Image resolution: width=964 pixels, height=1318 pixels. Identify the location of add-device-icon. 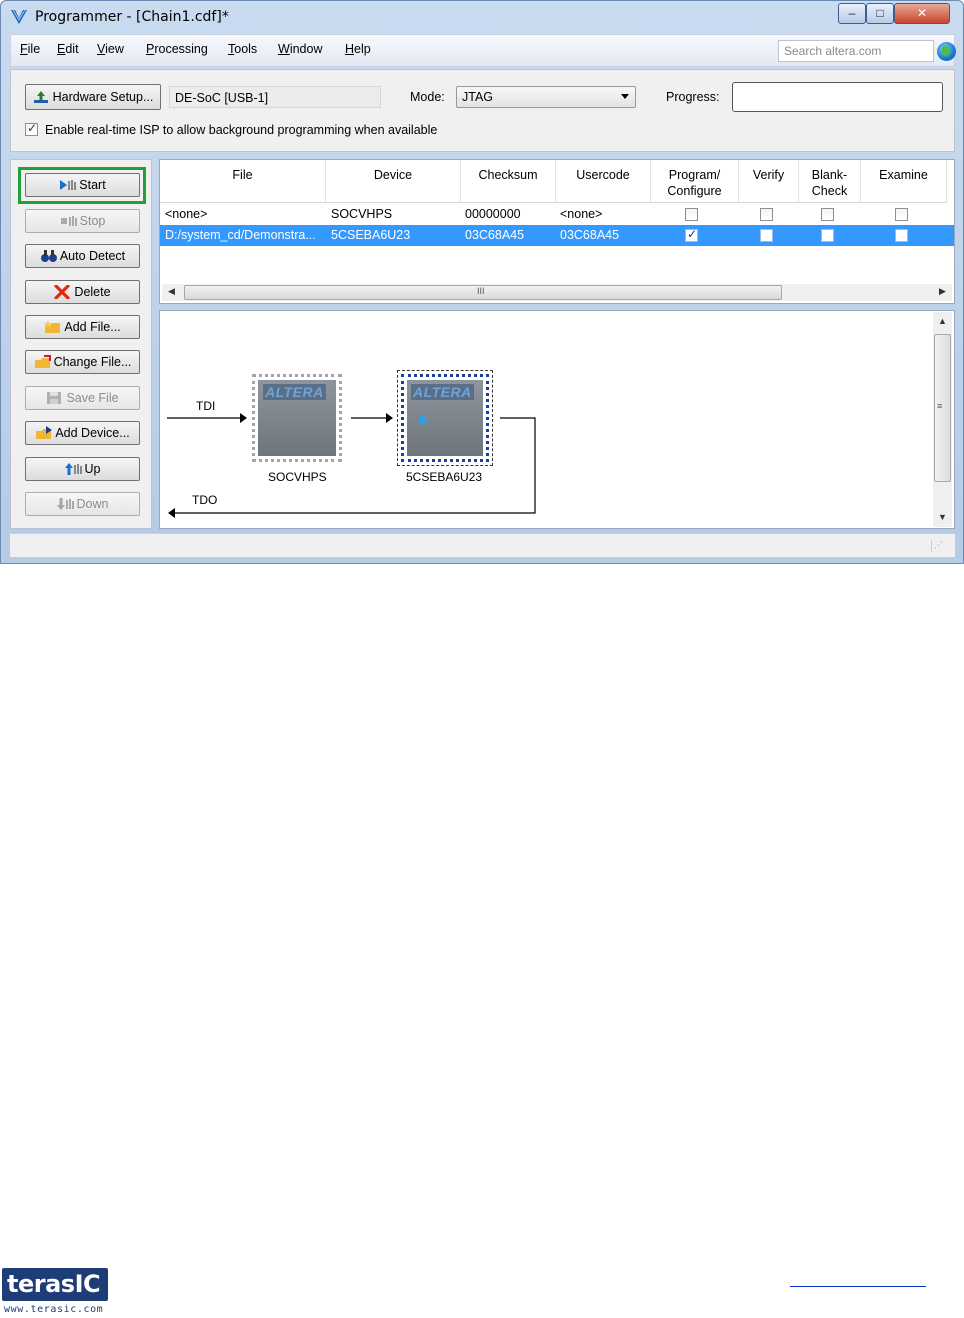
(44, 433).